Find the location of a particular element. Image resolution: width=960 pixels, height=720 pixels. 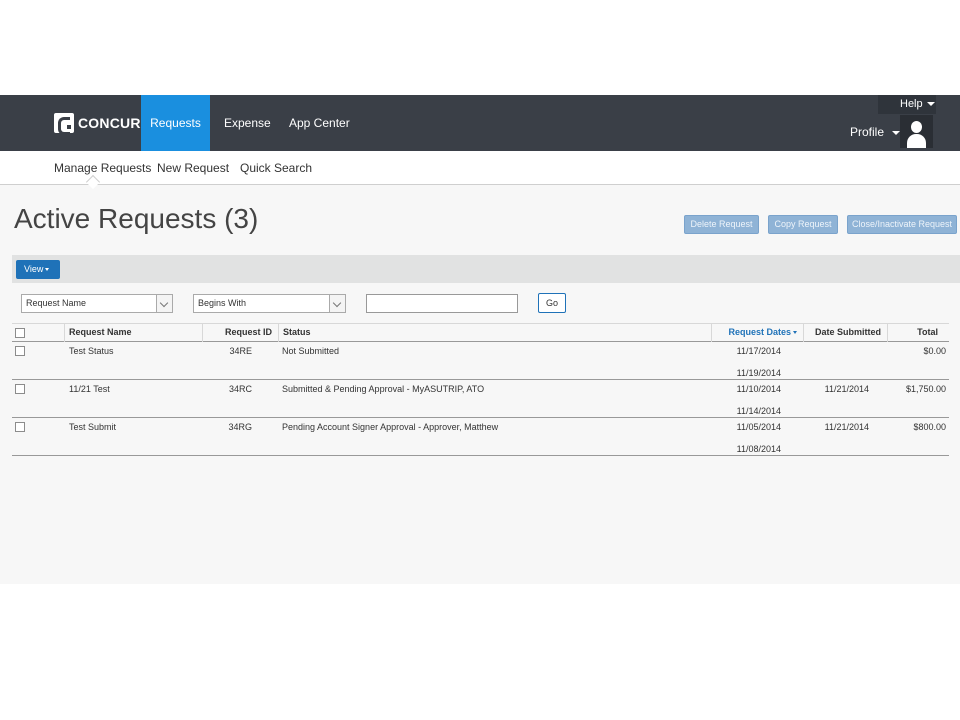

sub-navigation: Manage Requests New Request Quick Search is located at coordinates (480, 170).